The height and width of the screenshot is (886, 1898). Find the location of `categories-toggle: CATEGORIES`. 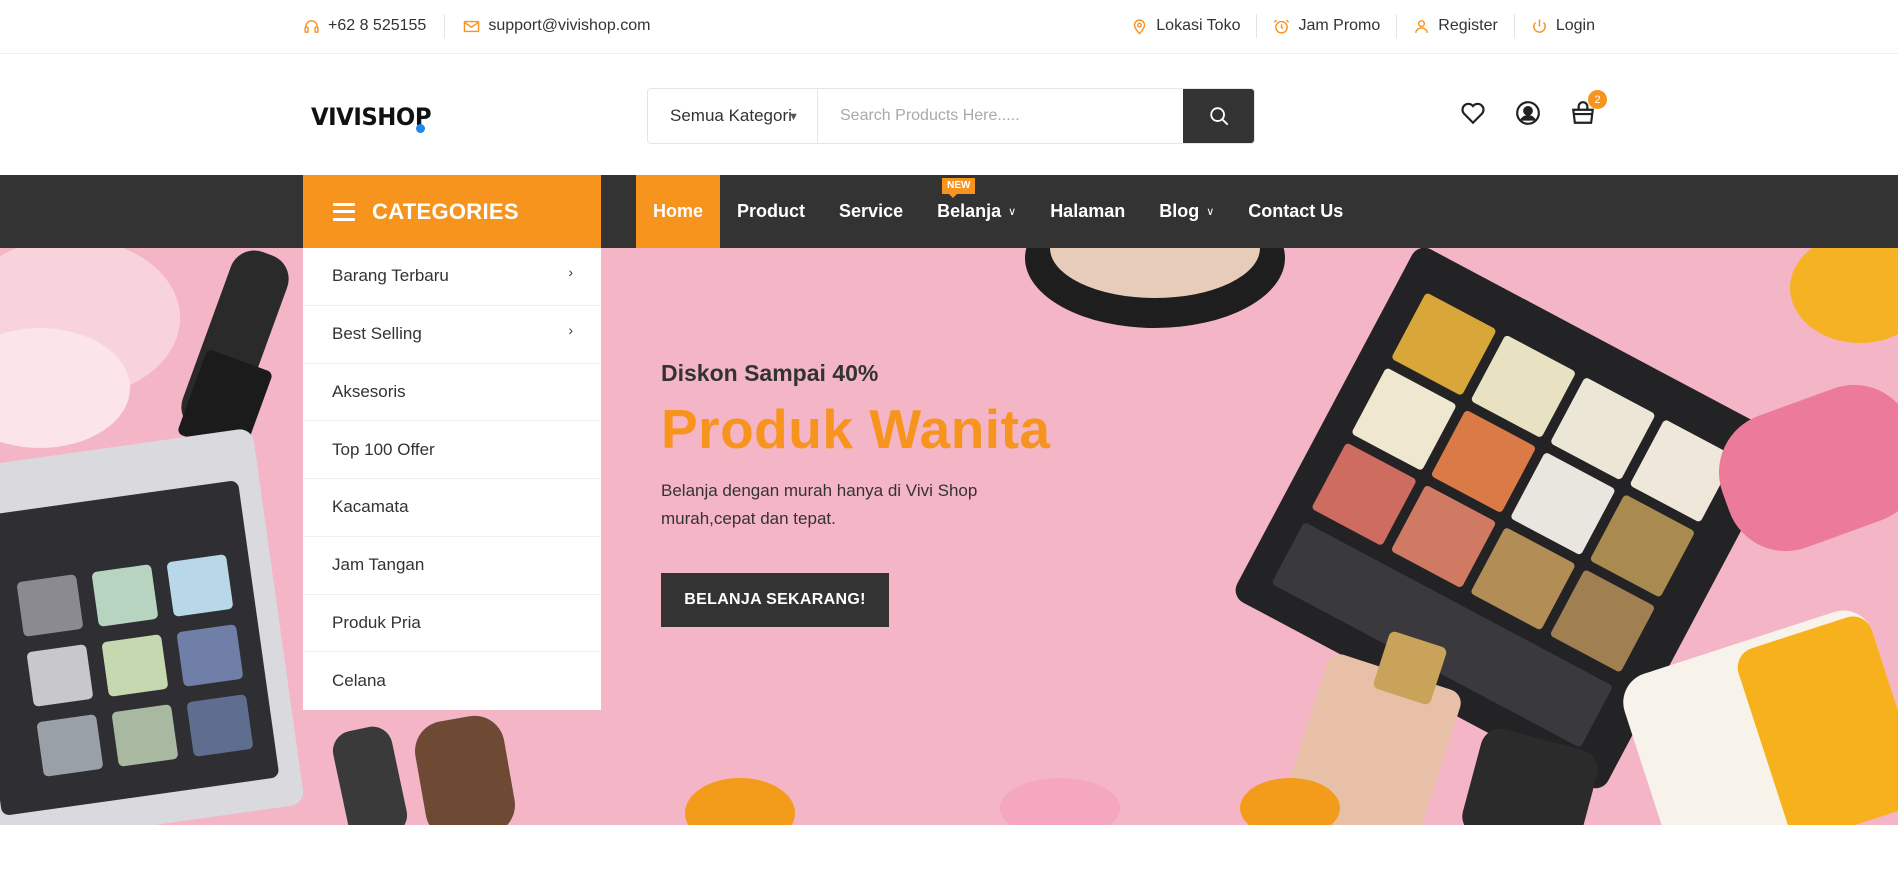

categories-toggle: CATEGORIES is located at coordinates (452, 211).